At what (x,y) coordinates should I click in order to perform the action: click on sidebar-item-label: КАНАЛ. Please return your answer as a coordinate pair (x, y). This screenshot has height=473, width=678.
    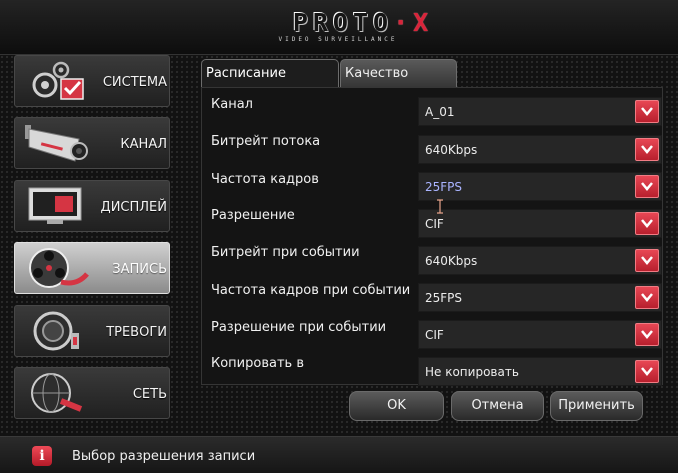
    Looking at the image, I should click on (143, 144).